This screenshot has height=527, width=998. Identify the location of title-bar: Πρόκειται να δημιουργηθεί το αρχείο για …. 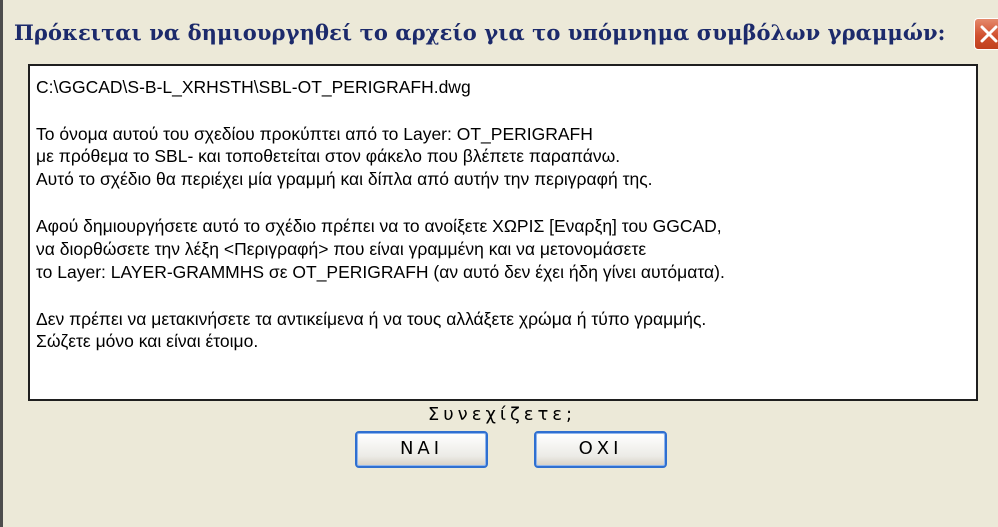
(502, 34).